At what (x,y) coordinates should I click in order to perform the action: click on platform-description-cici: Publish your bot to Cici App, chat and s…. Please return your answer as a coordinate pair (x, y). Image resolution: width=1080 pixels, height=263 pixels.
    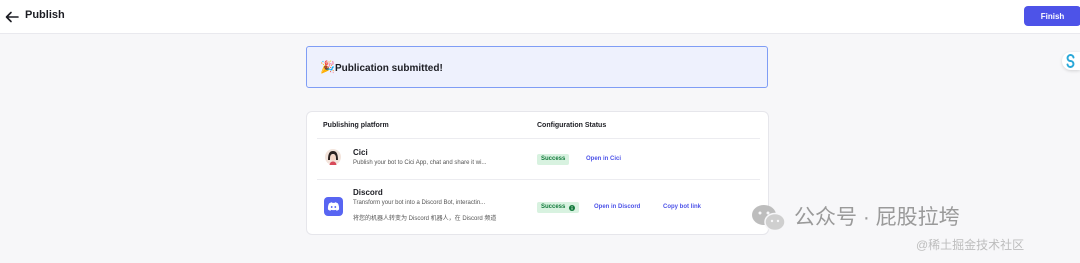
    Looking at the image, I should click on (420, 163).